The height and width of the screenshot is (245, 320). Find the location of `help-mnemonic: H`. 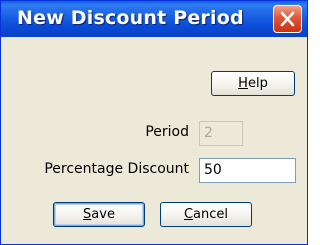

help-mnemonic: H is located at coordinates (243, 83).